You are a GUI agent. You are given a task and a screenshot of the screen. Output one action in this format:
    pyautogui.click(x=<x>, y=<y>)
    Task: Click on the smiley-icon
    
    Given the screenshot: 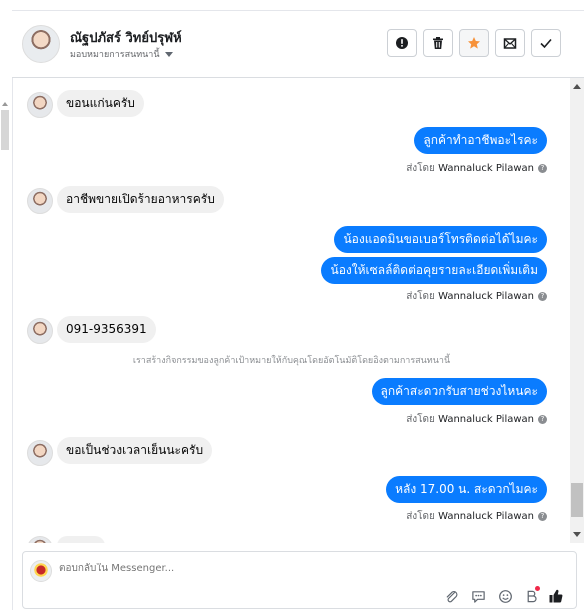 What is the action you would take?
    pyautogui.click(x=505, y=596)
    